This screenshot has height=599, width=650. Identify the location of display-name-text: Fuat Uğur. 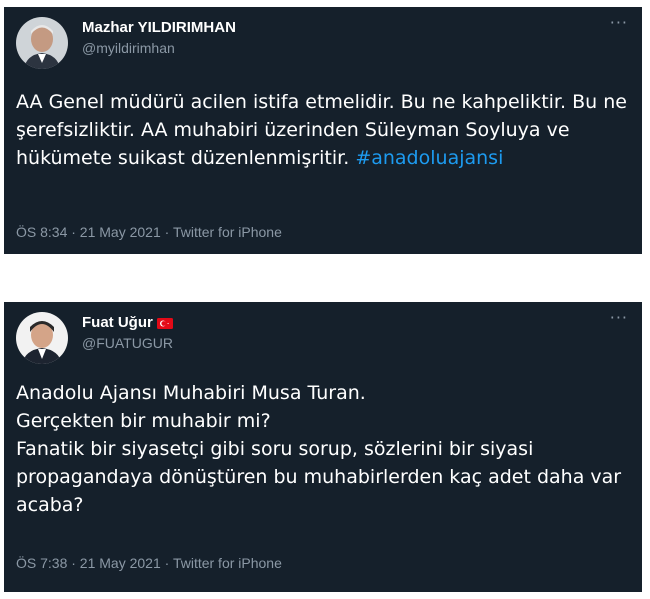
(117, 322).